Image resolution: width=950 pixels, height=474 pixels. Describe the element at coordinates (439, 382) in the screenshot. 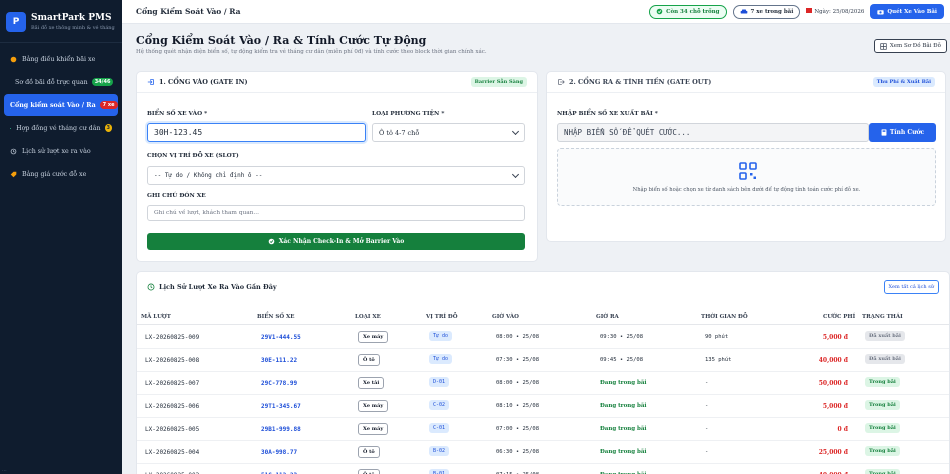

I see `row-slot: D-01` at that location.